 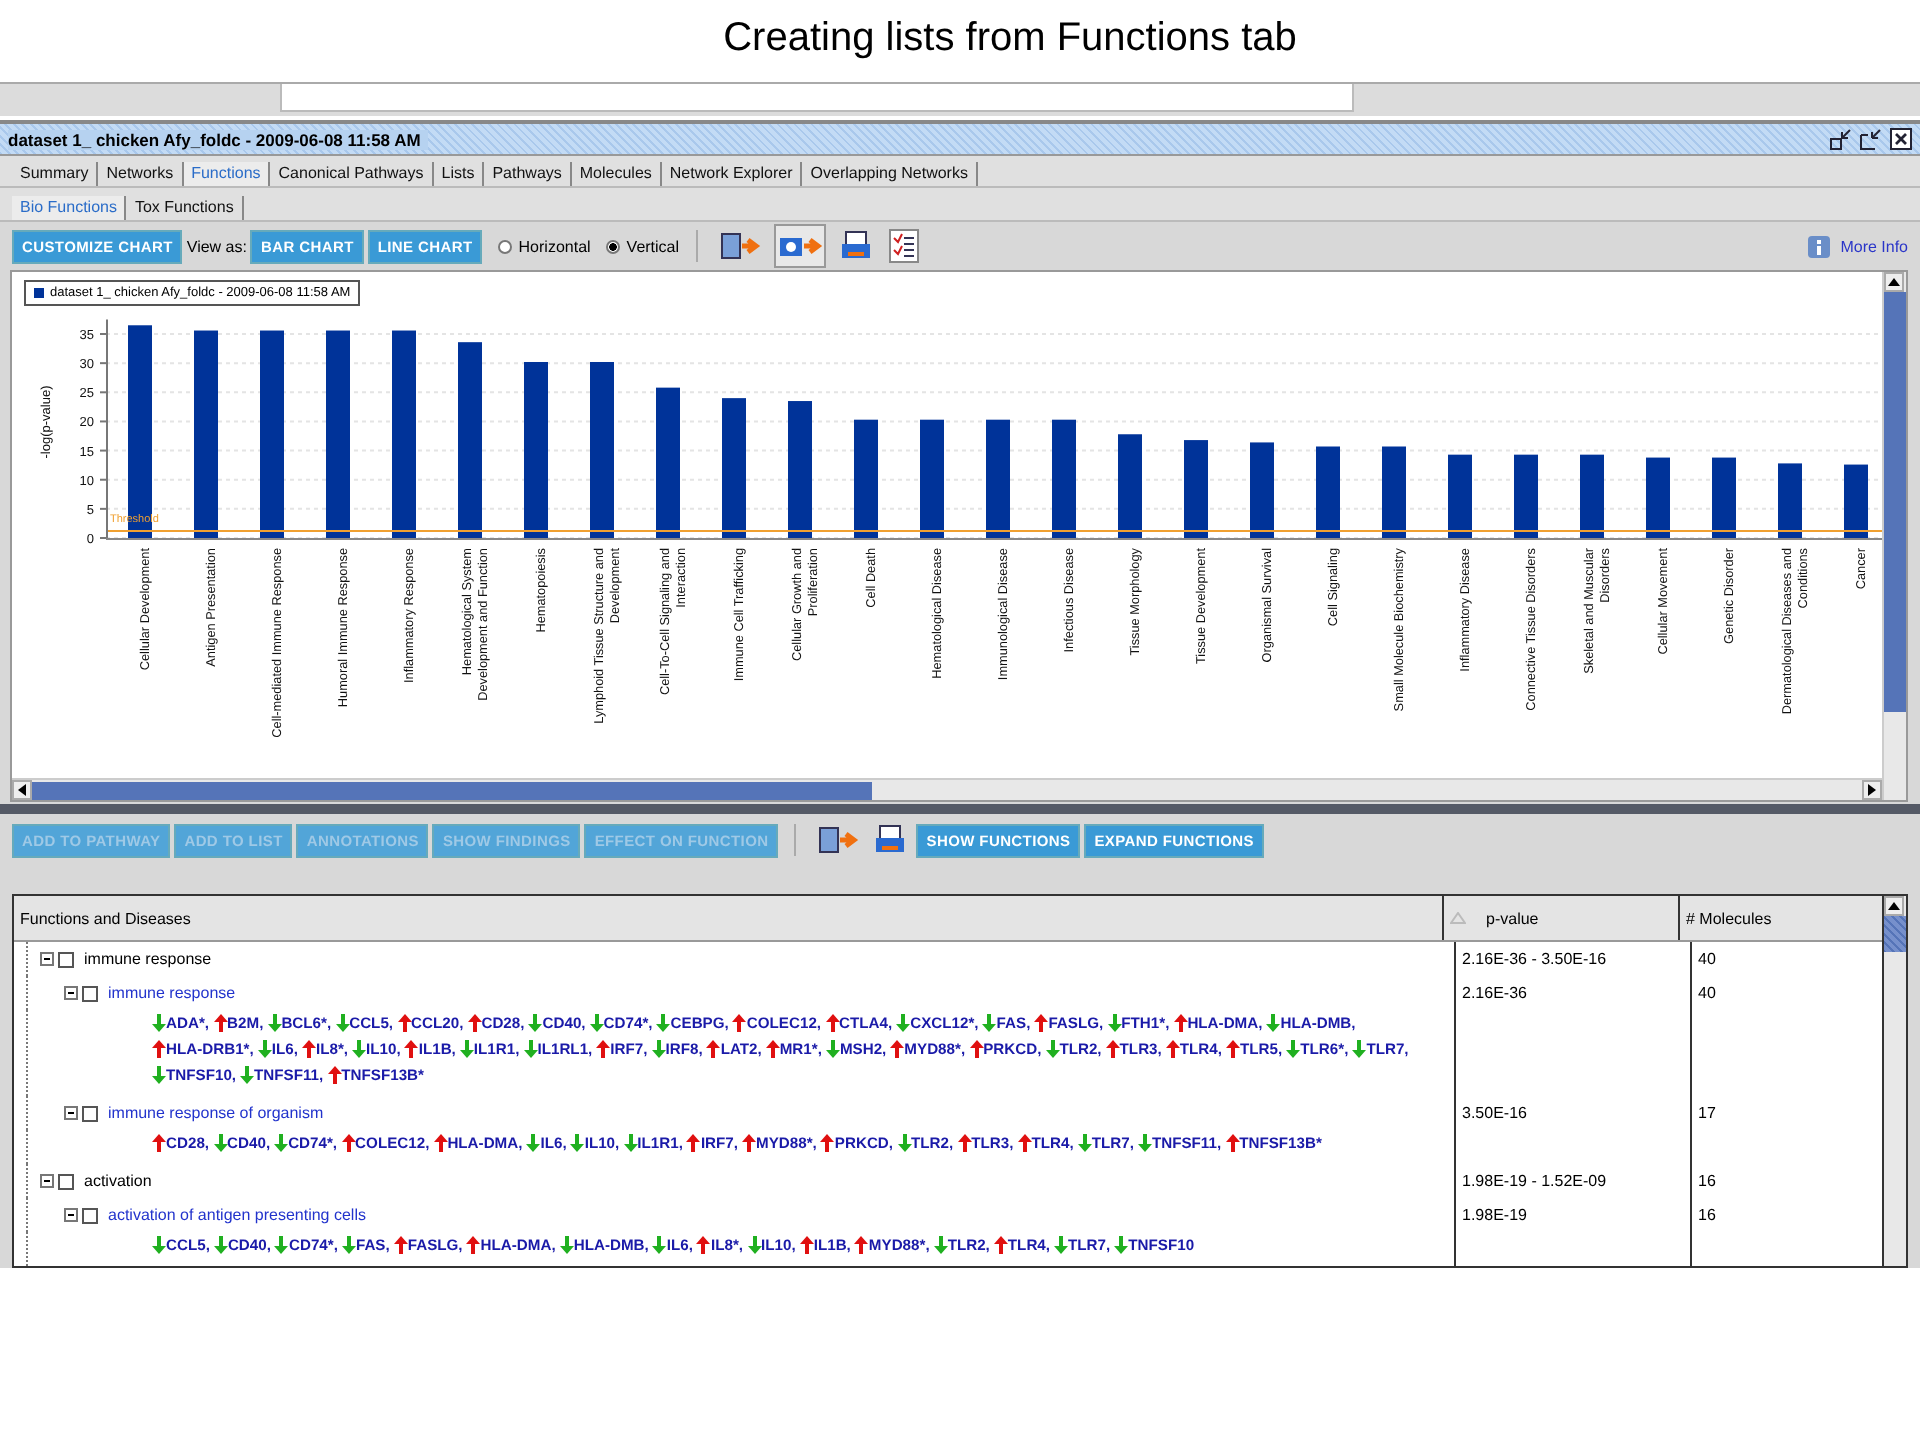 I want to click on scroll-left-icon, so click(x=22, y=790).